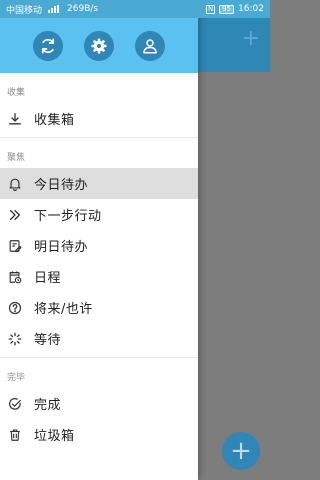 Image resolution: width=320 pixels, height=480 pixels. Describe the element at coordinates (211, 9) in the screenshot. I see `nfc-icon: N` at that location.